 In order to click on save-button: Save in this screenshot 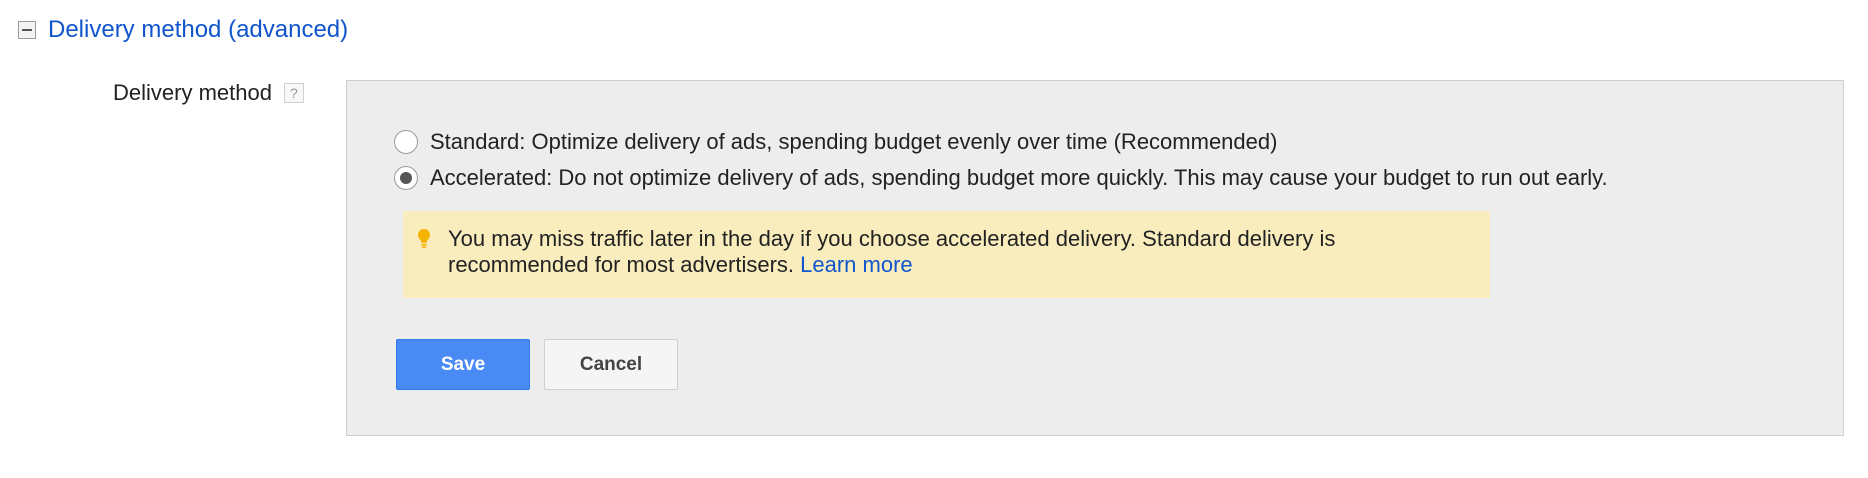, I will do `click(463, 364)`.